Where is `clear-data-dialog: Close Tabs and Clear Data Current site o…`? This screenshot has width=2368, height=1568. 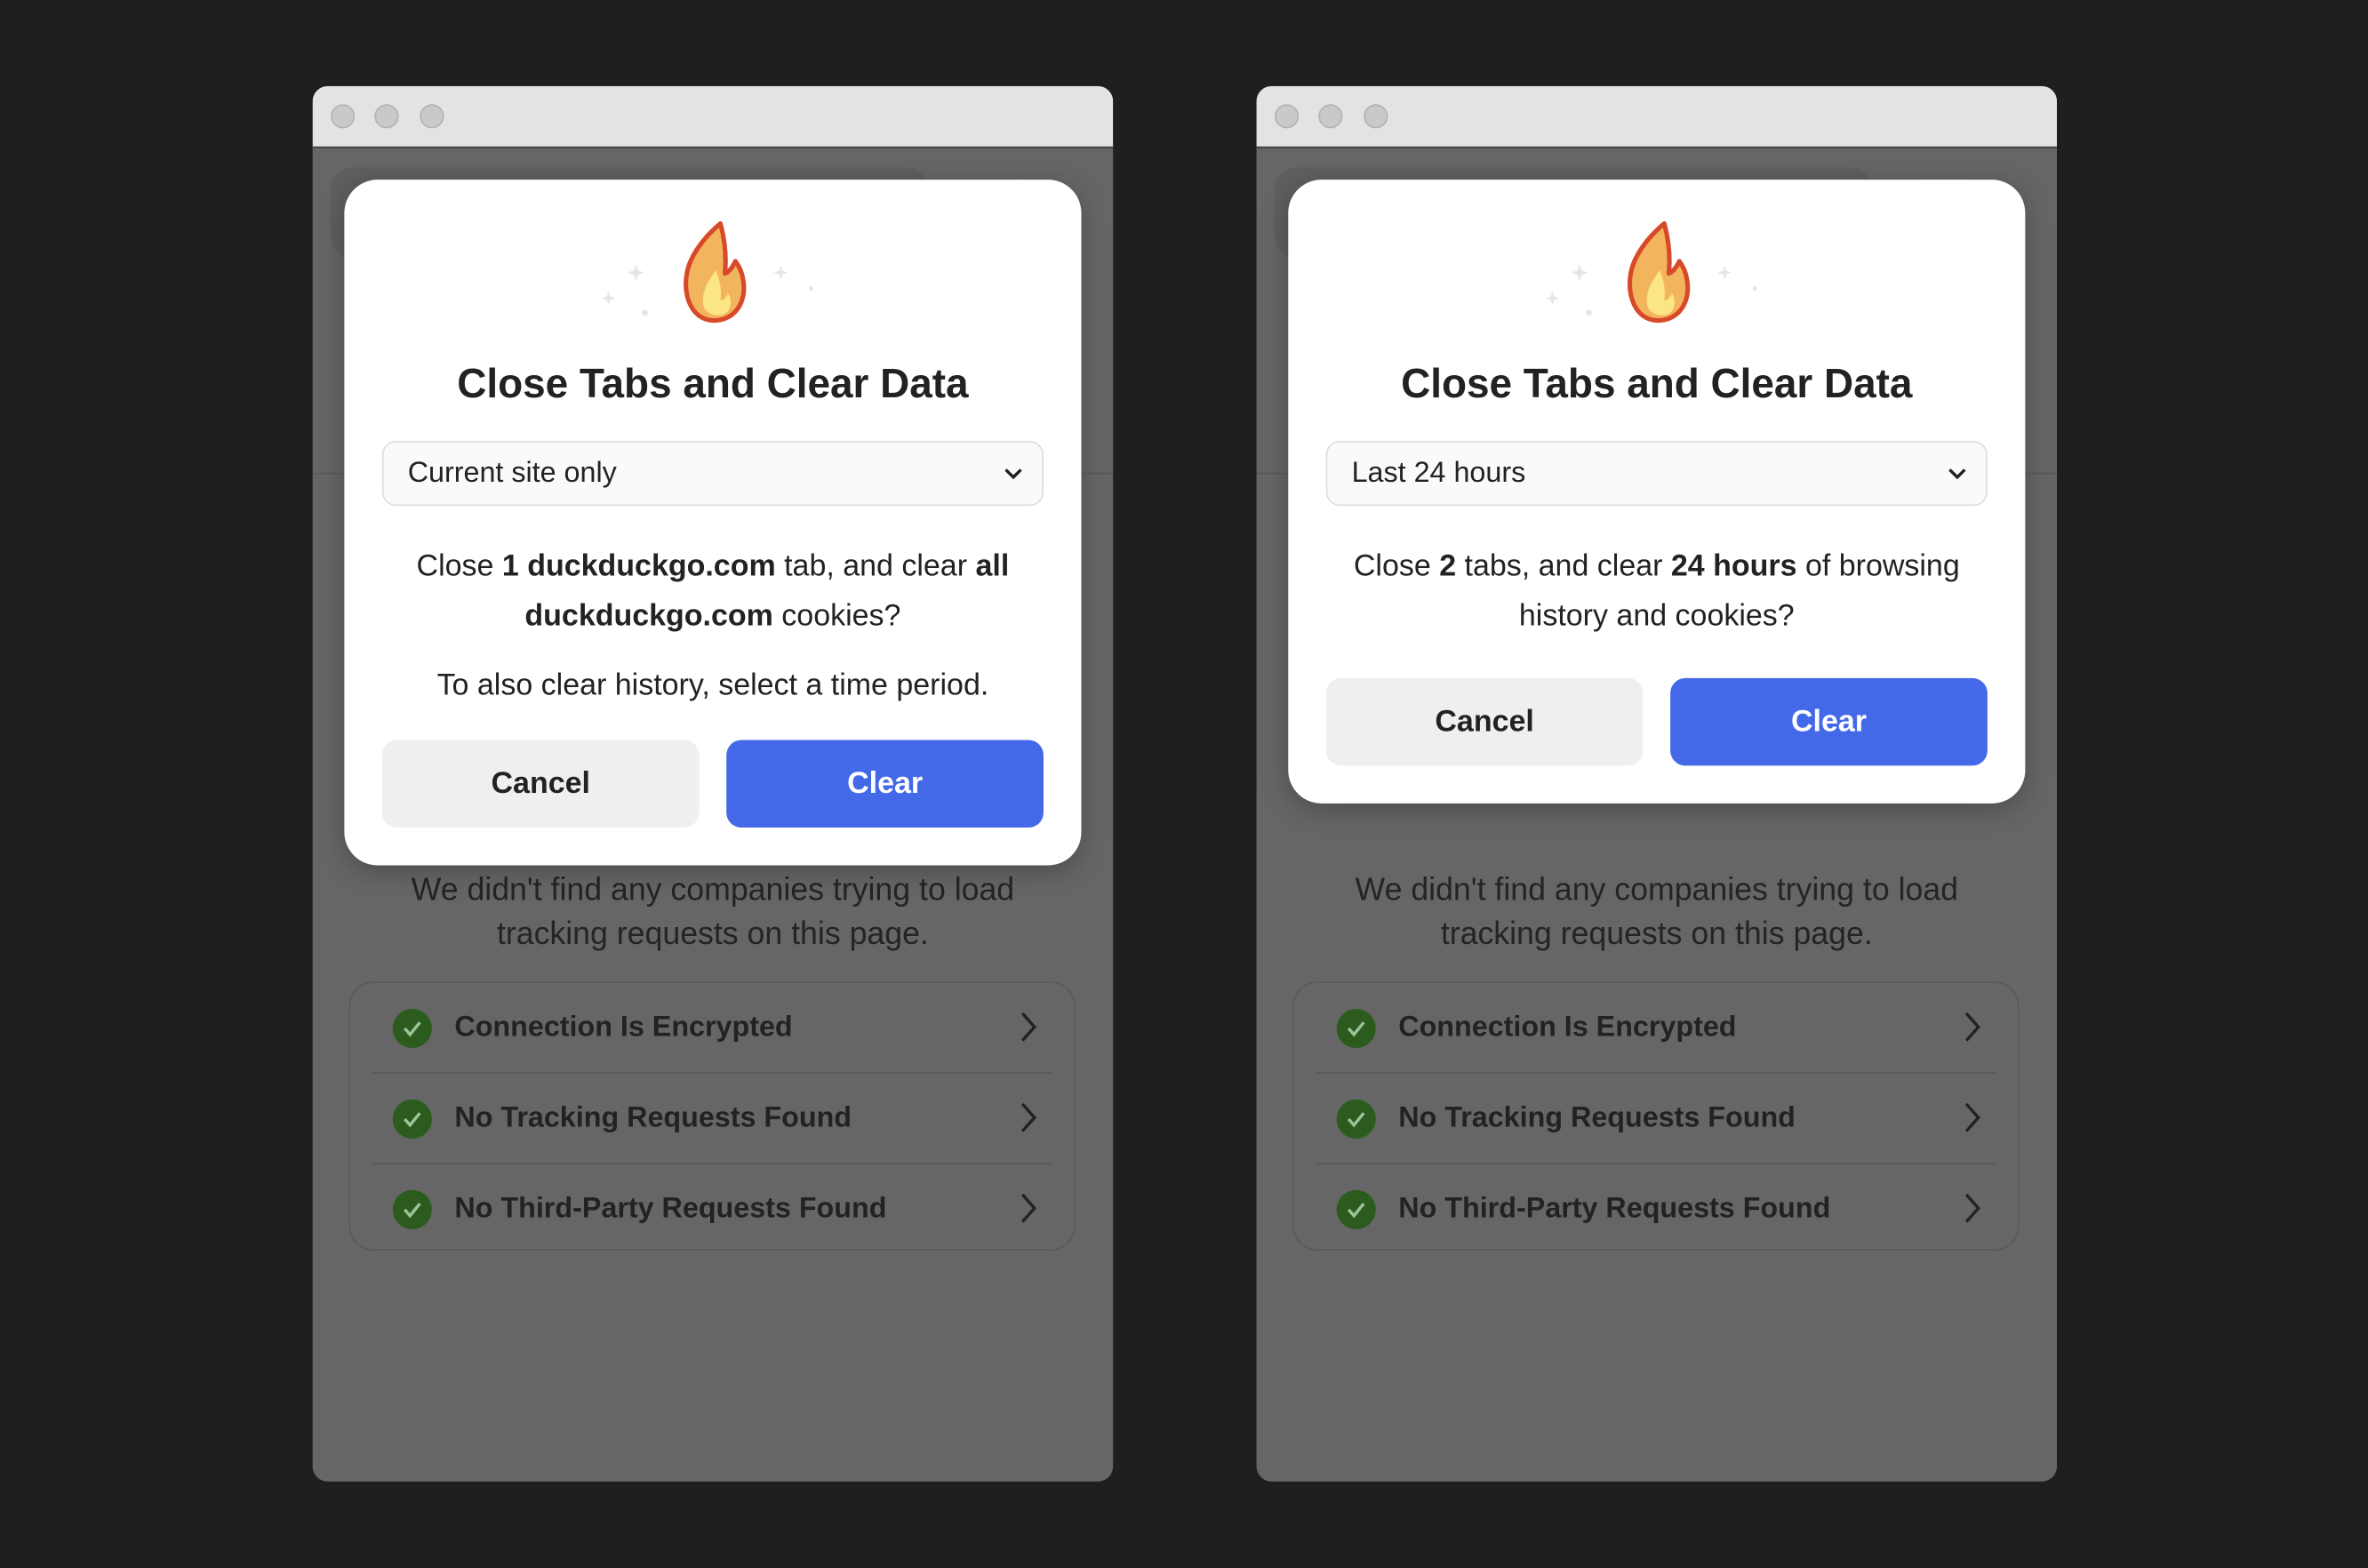 clear-data-dialog: Close Tabs and Clear Data Current site o… is located at coordinates (713, 523).